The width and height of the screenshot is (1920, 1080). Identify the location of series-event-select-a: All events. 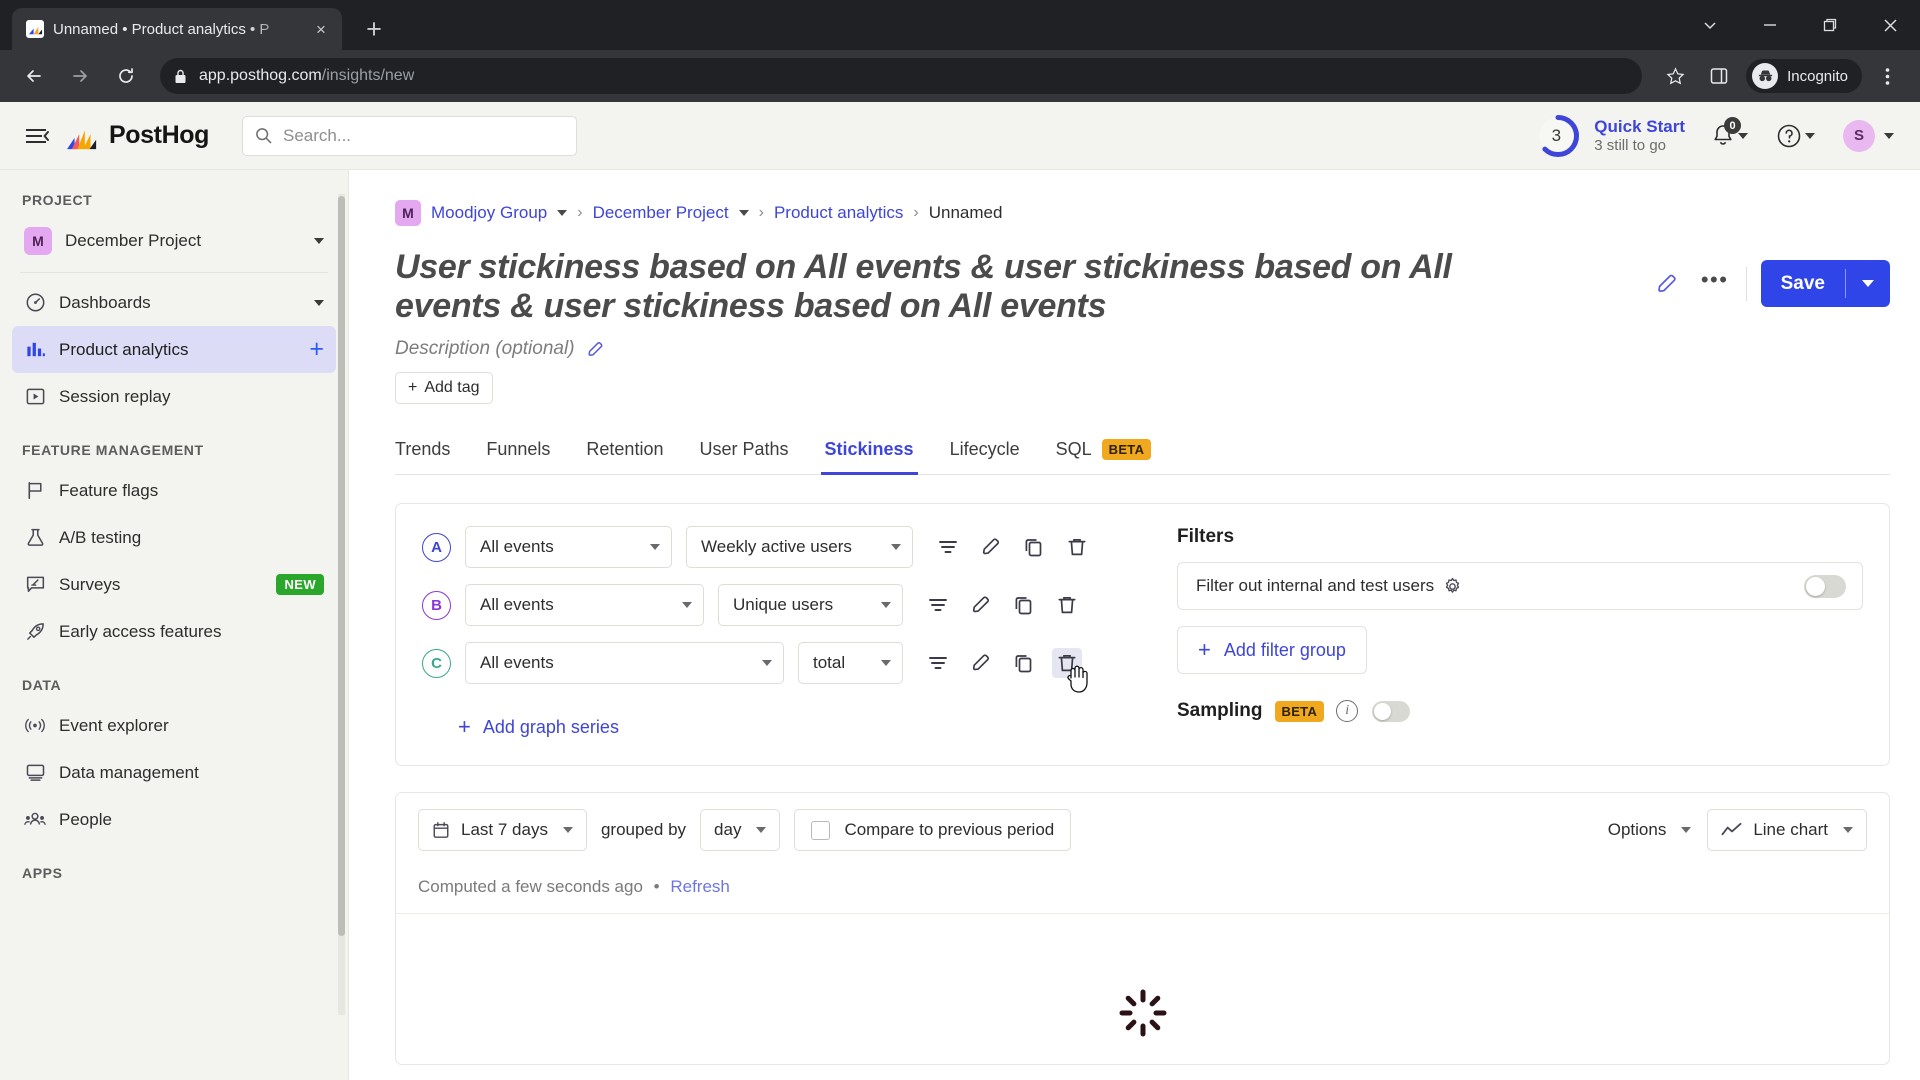
(568, 547).